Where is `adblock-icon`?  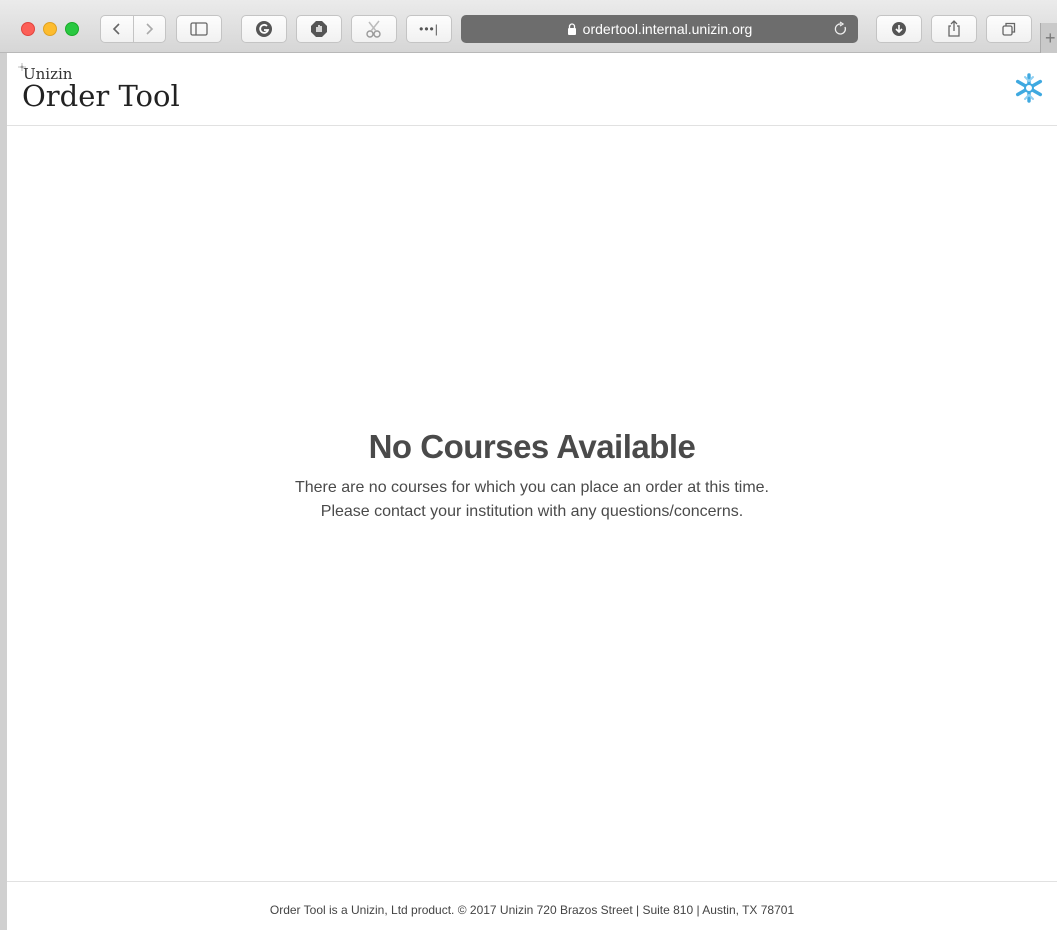
adblock-icon is located at coordinates (319, 29).